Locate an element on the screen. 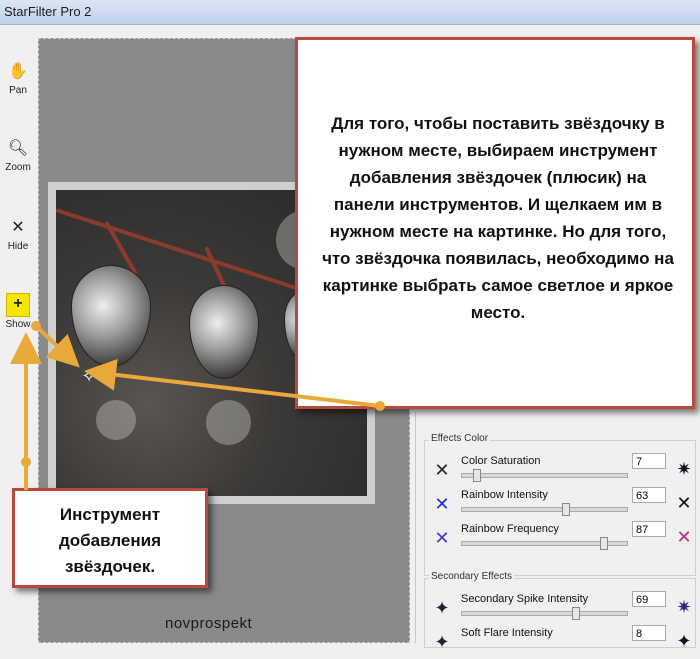 Image resolution: width=700 pixels, height=659 pixels. rainbow-intensity-label: Rainbow Intensity is located at coordinates (504, 495).